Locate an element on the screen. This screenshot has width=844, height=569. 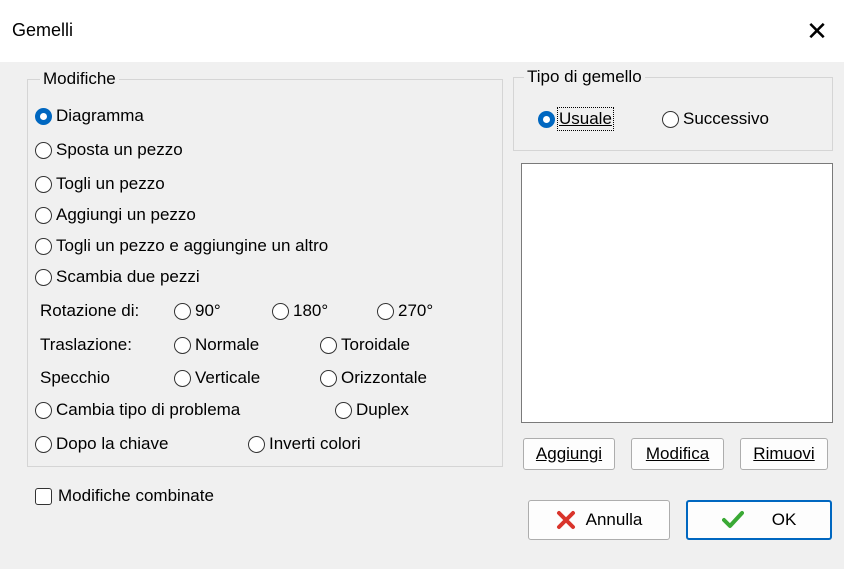
radio-label: Togli un pezzo e aggiungine un altro is located at coordinates (192, 245).